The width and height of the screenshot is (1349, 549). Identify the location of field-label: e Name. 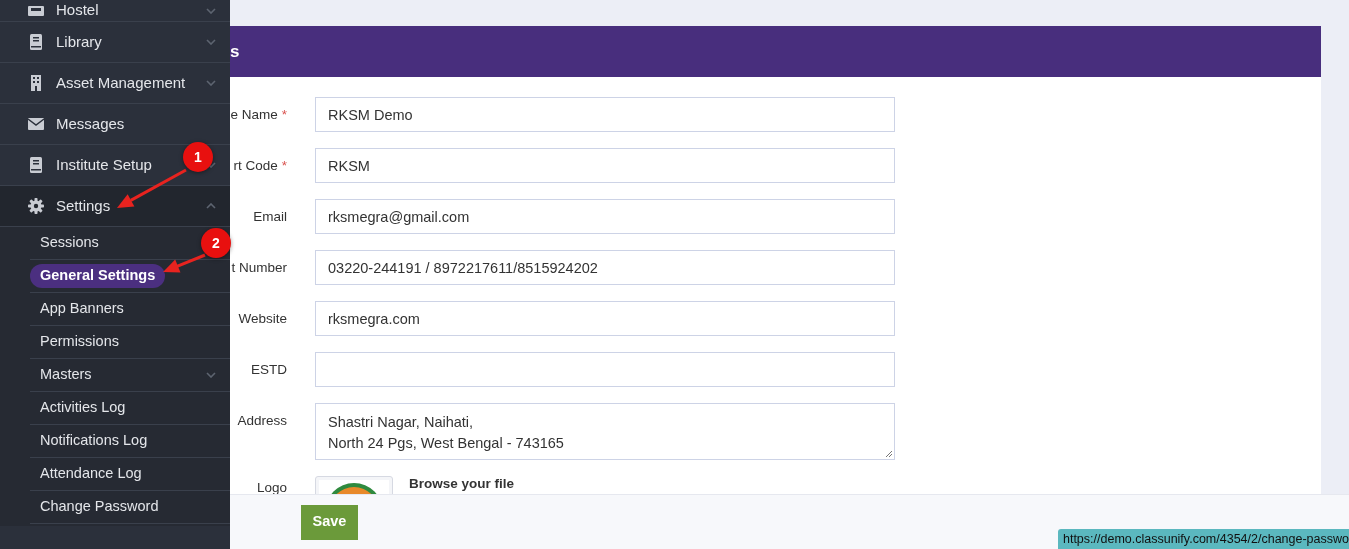
(254, 115).